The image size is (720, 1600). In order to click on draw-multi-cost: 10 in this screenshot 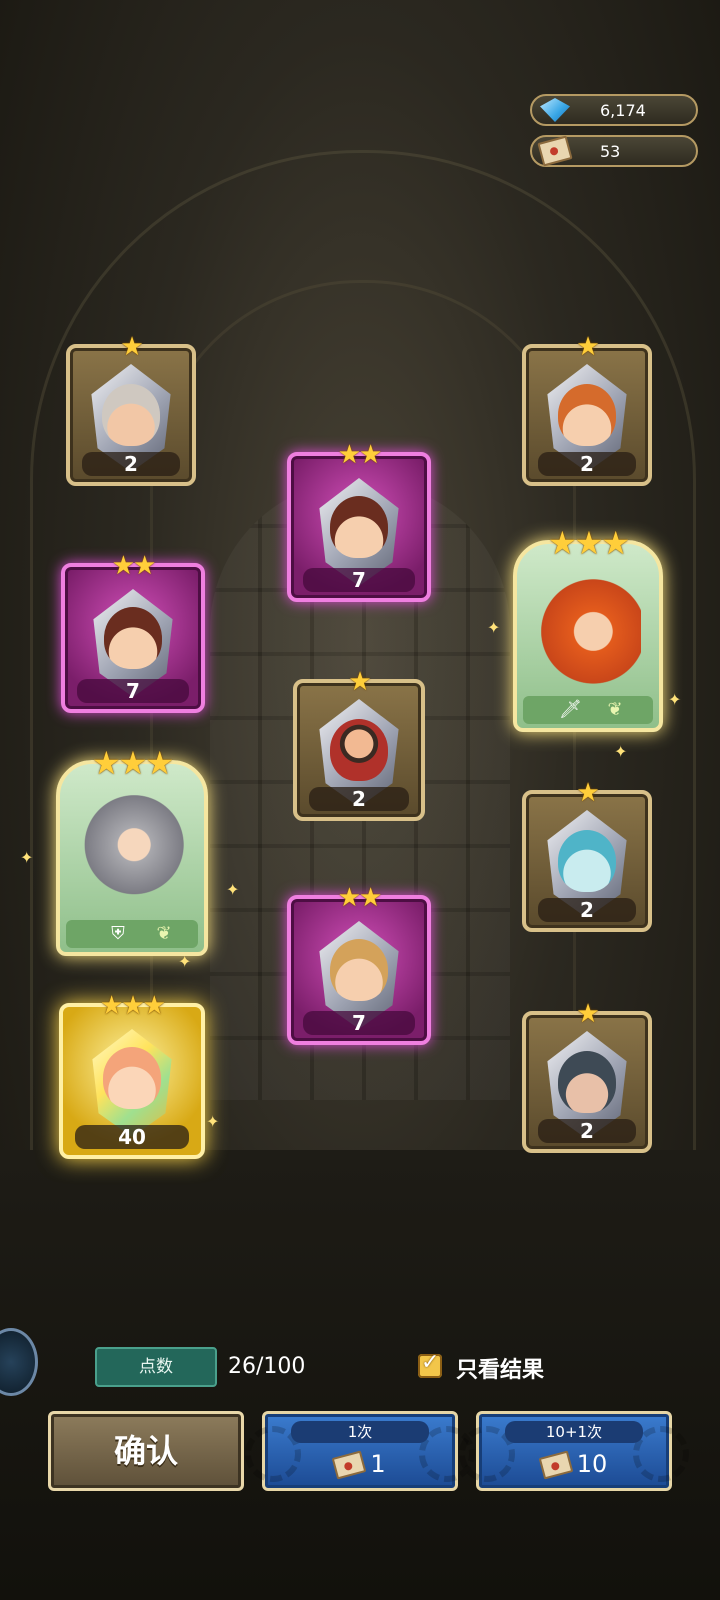, I will do `click(574, 1465)`.